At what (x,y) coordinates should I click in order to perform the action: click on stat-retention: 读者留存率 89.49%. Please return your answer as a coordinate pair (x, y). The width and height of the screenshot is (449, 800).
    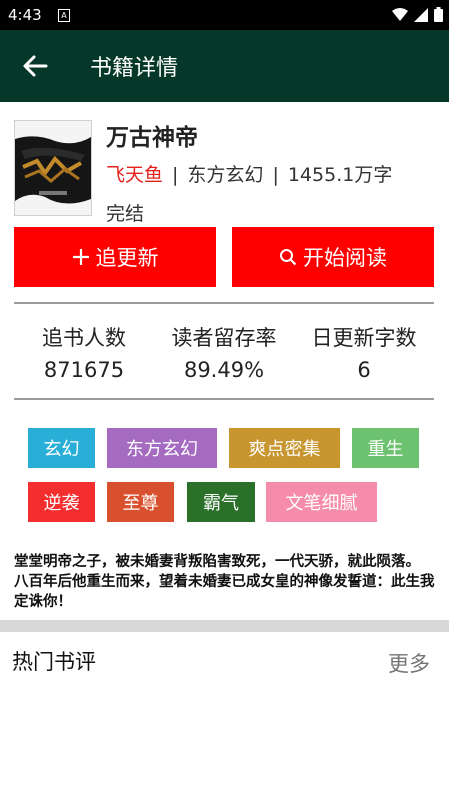
    Looking at the image, I should click on (224, 352).